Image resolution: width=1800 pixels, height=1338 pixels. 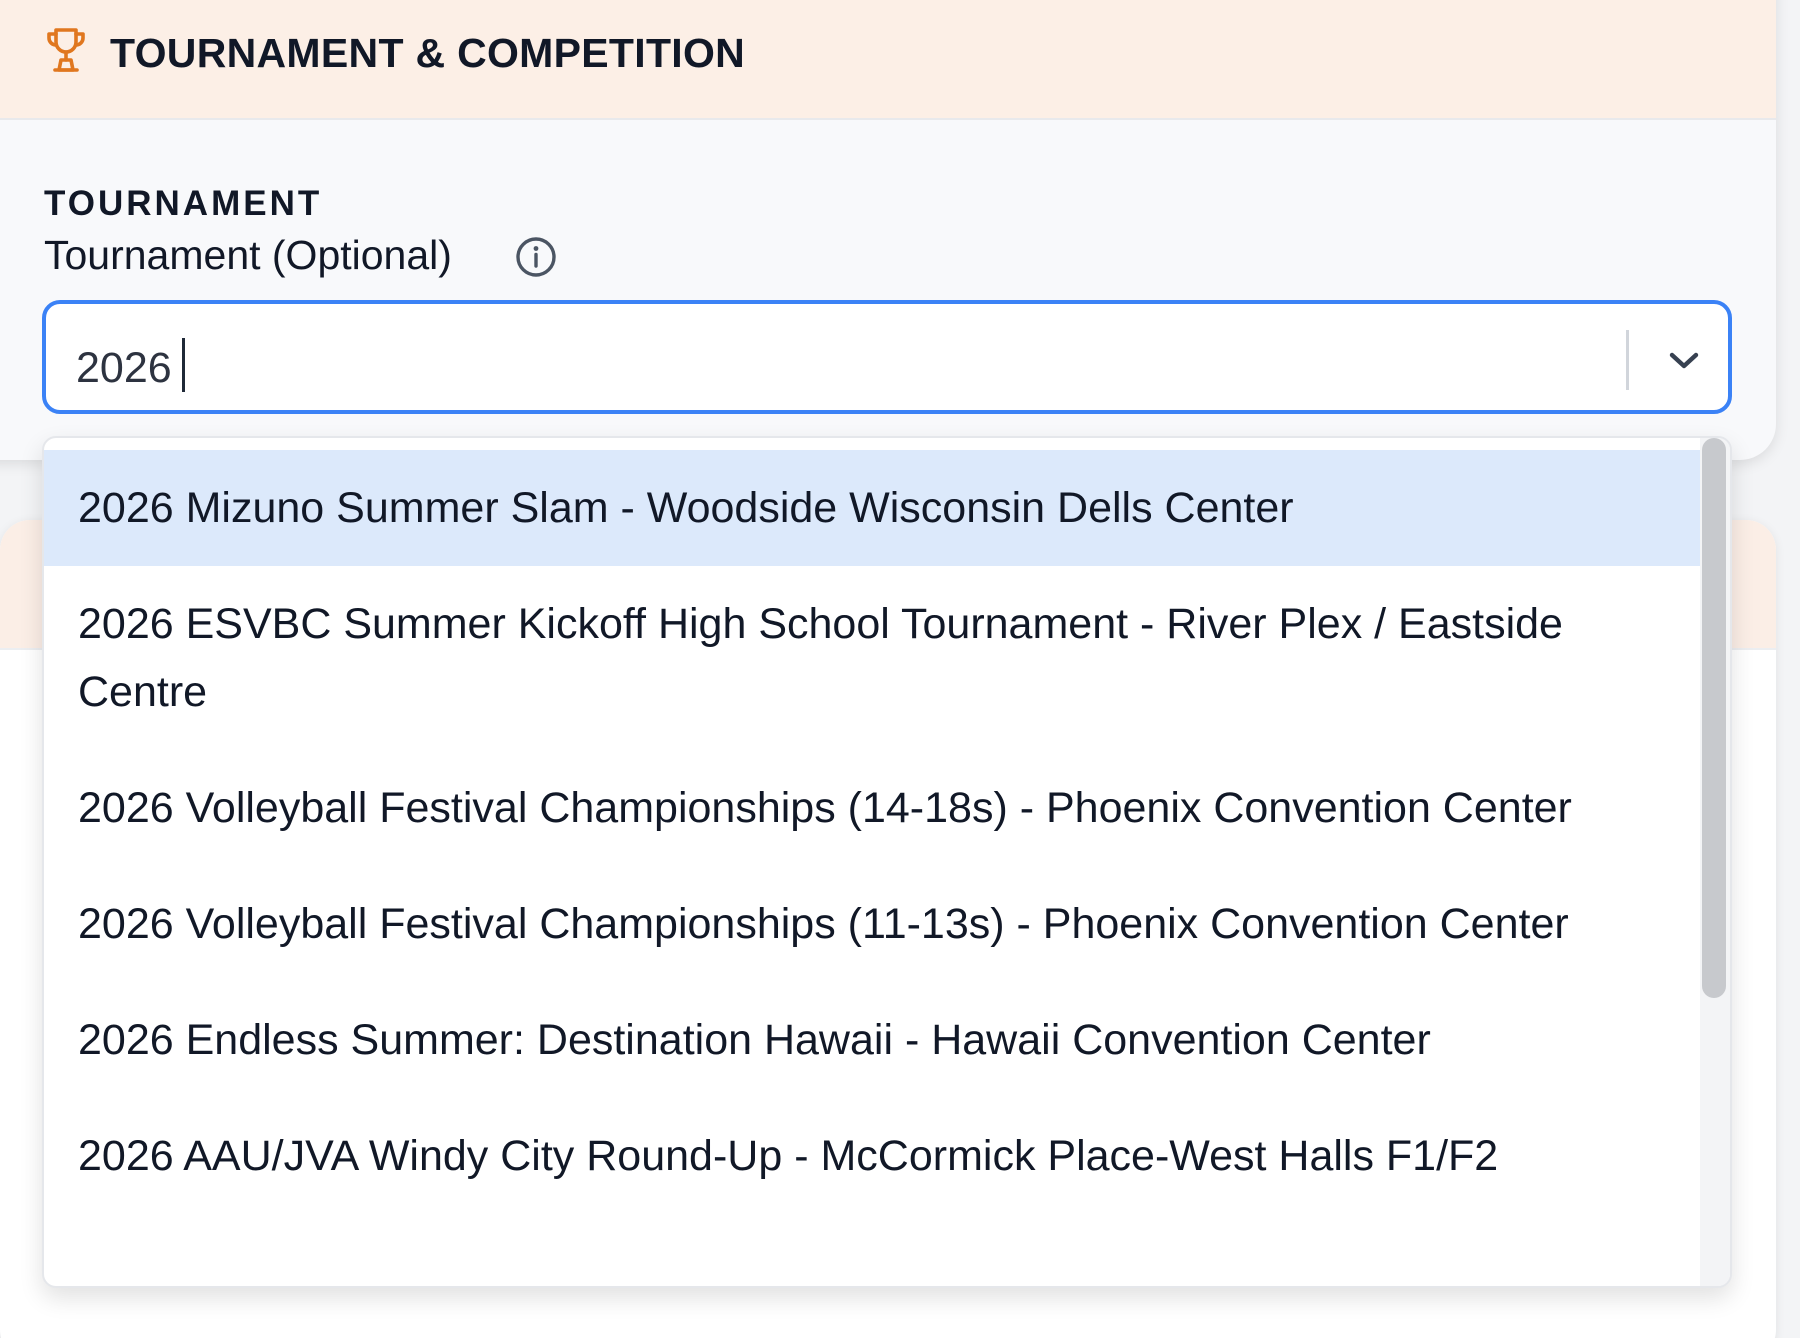 What do you see at coordinates (428, 53) in the screenshot?
I see `section-title: TOURNAMENT & COMPETITION` at bounding box center [428, 53].